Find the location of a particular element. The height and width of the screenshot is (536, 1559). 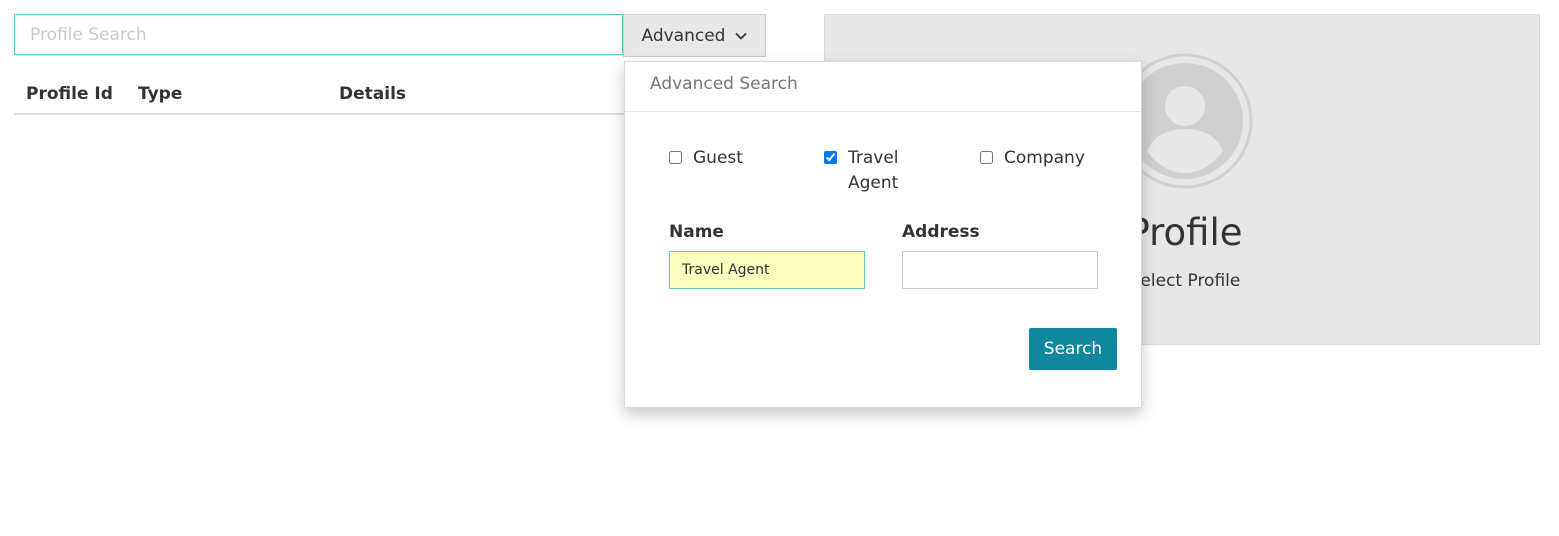

guest-label: Guest is located at coordinates (718, 158).